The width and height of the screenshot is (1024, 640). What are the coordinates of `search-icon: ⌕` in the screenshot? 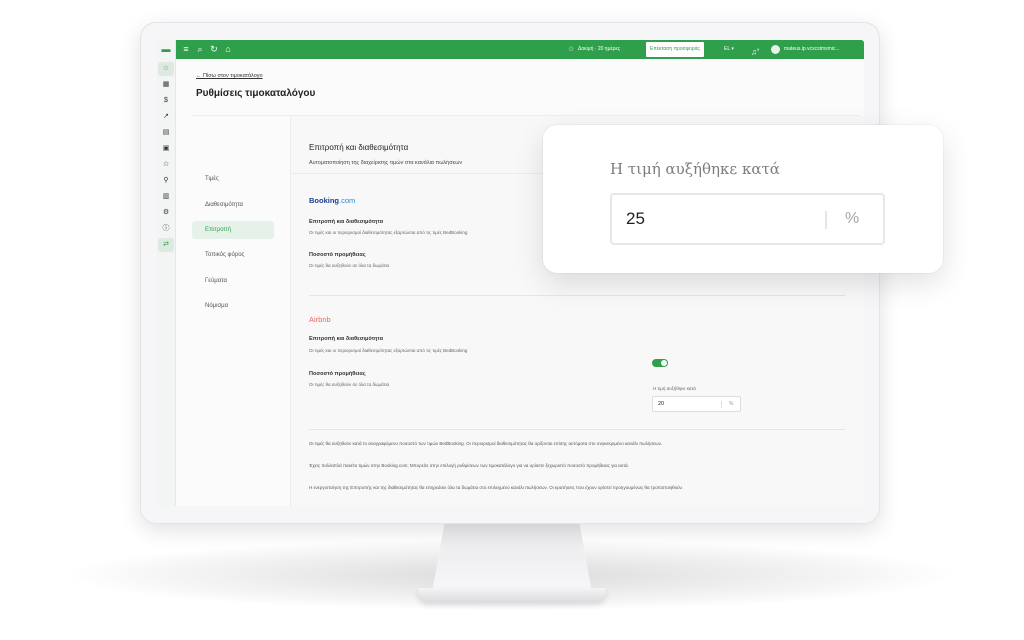 It's located at (200, 49).